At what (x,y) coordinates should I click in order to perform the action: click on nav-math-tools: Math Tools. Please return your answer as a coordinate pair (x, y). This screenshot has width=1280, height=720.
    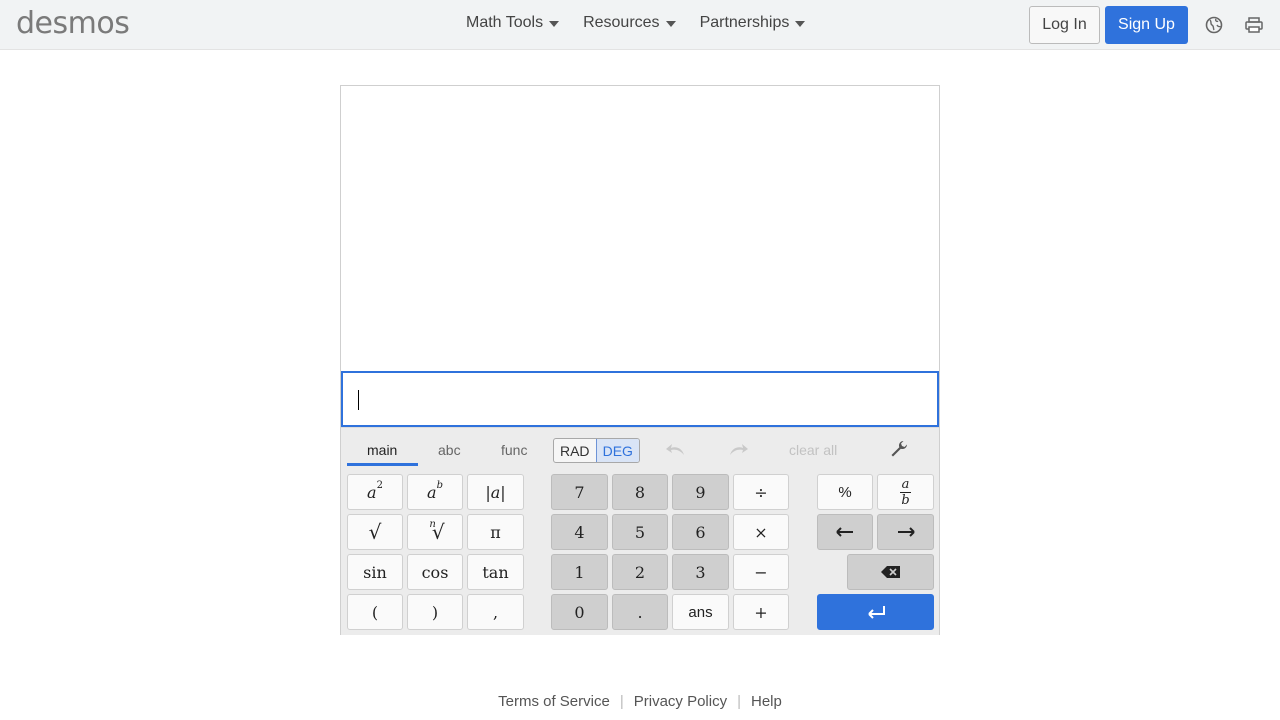
    Looking at the image, I should click on (513, 23).